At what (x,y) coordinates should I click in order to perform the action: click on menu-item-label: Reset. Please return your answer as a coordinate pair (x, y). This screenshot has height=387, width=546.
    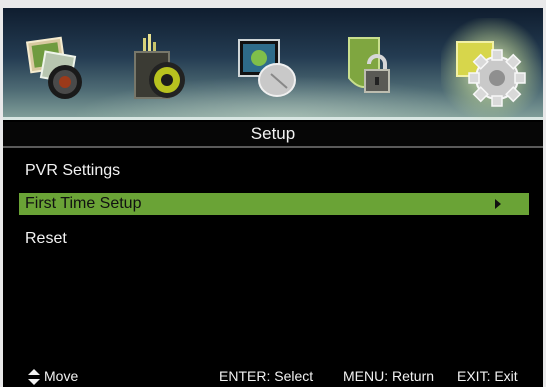
    Looking at the image, I should click on (46, 238).